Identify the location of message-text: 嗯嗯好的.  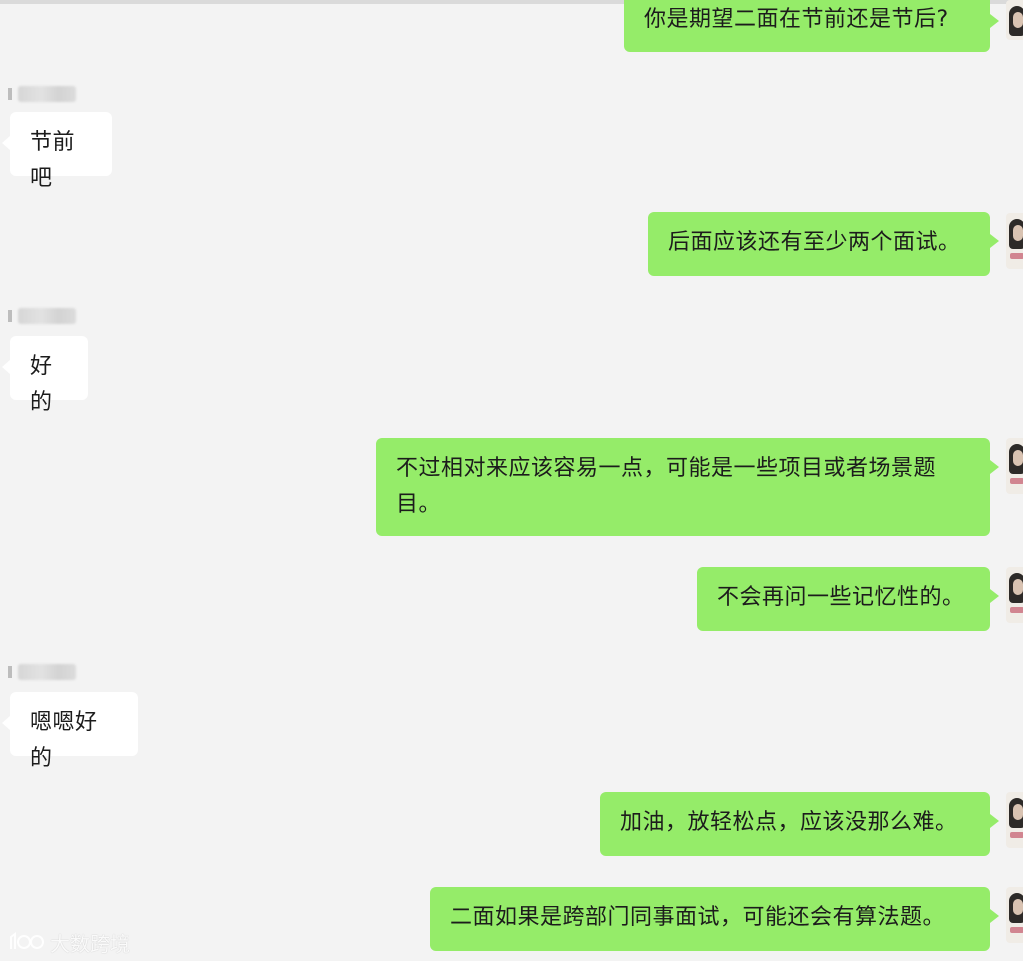
(64, 740).